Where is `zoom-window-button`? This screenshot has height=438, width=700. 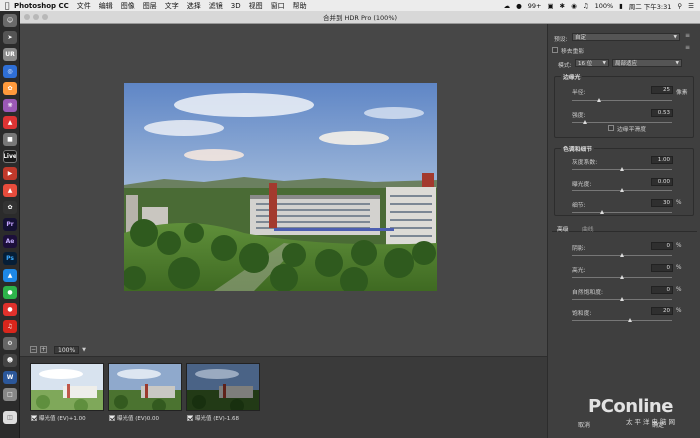 zoom-window-button is located at coordinates (45, 17).